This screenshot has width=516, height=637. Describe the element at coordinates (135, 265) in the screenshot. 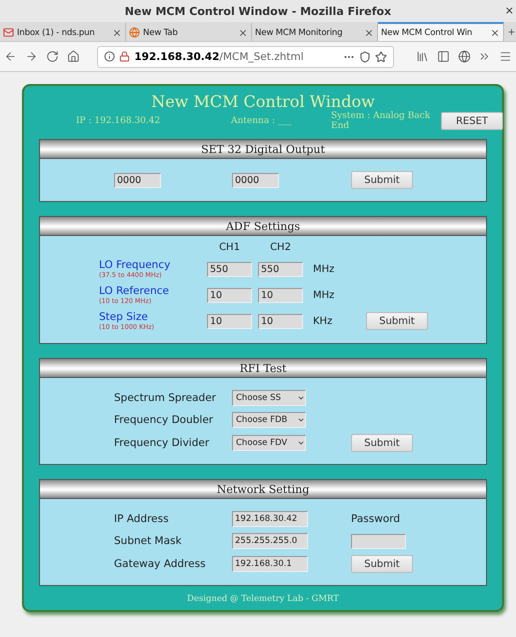

I see `setting-label: LO Frequency` at that location.